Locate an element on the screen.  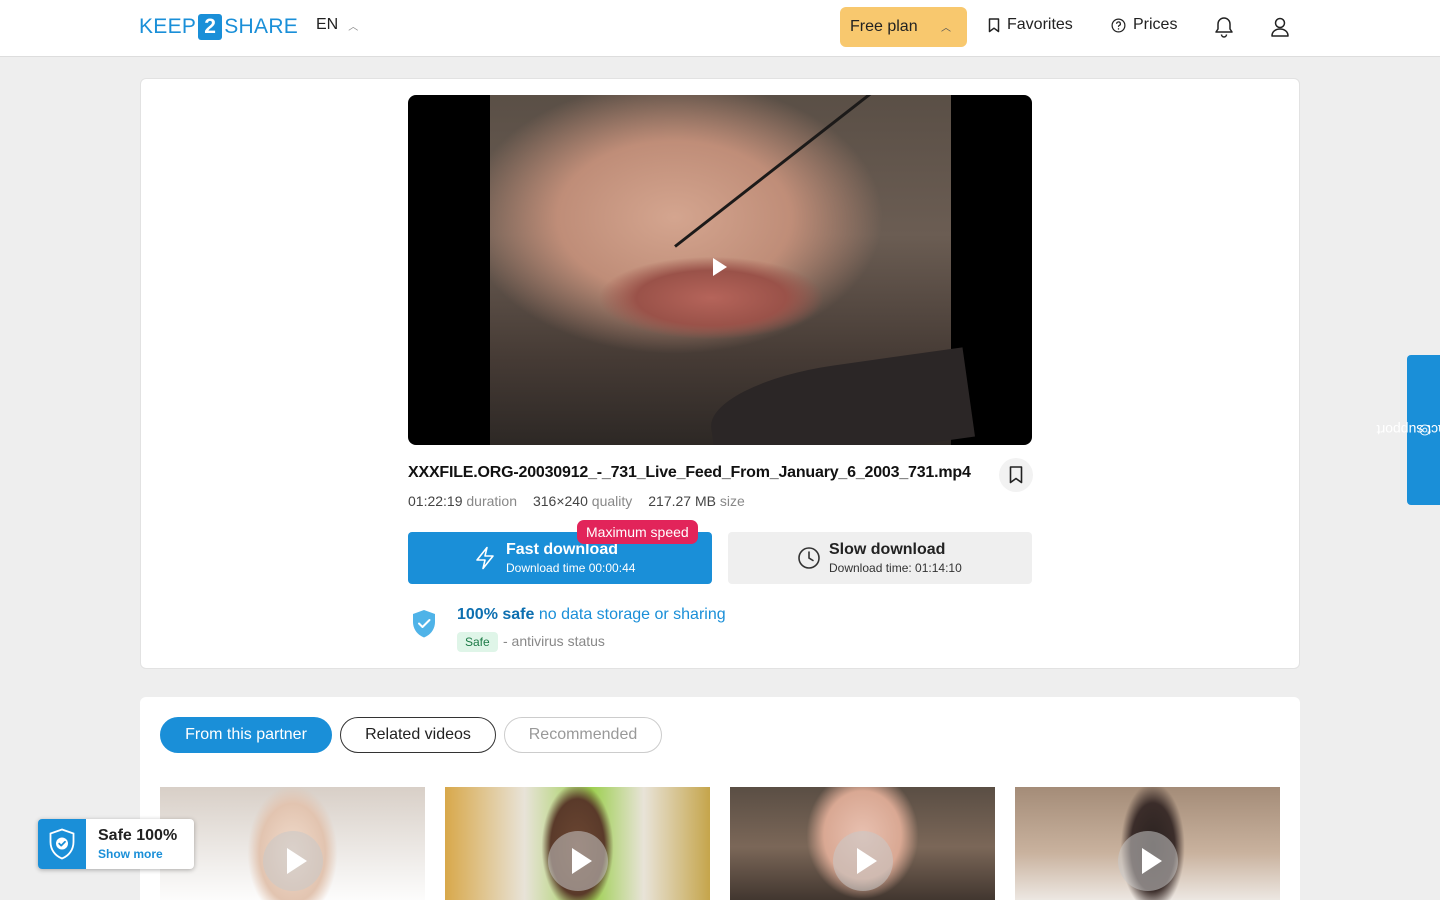
favorites-link: Favorites is located at coordinates (1030, 25).